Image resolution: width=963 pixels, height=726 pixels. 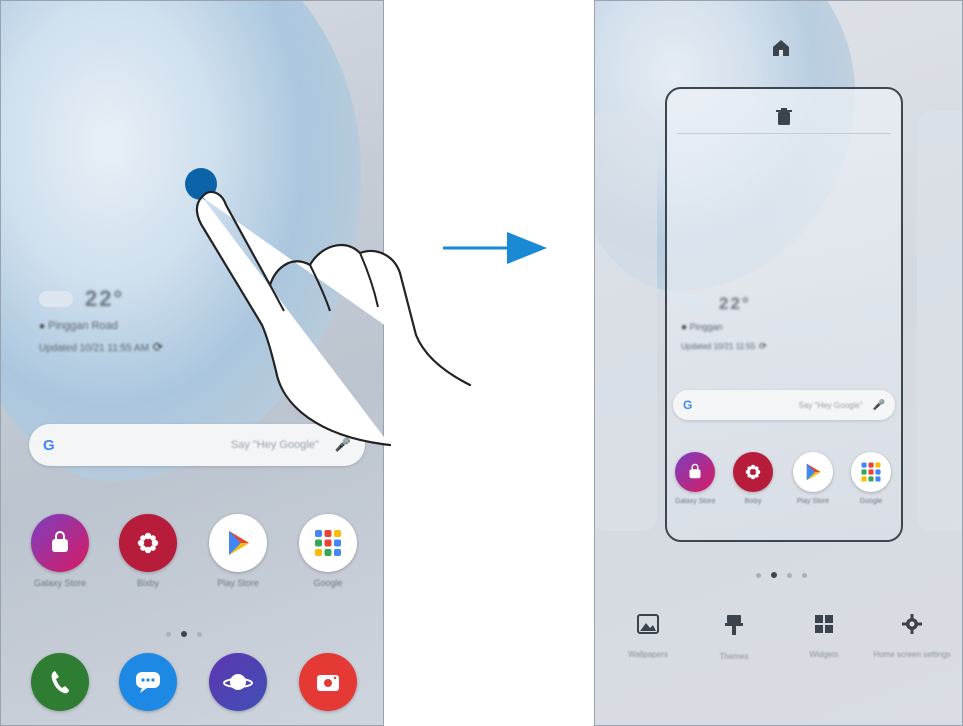 What do you see at coordinates (939, 321) in the screenshot?
I see `next-page-panel` at bounding box center [939, 321].